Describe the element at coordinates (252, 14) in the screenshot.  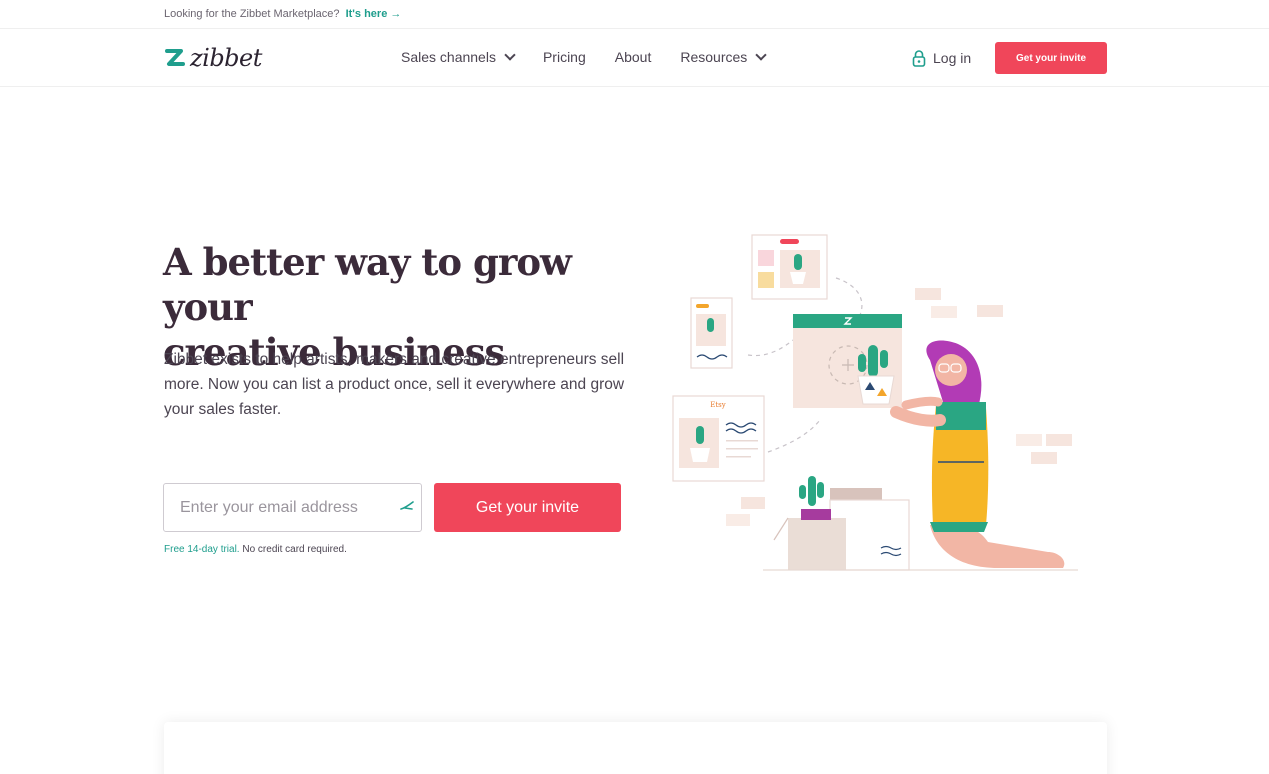
I see `marketplace-banner-text: Looking for the Zibbet Marketplace?` at that location.